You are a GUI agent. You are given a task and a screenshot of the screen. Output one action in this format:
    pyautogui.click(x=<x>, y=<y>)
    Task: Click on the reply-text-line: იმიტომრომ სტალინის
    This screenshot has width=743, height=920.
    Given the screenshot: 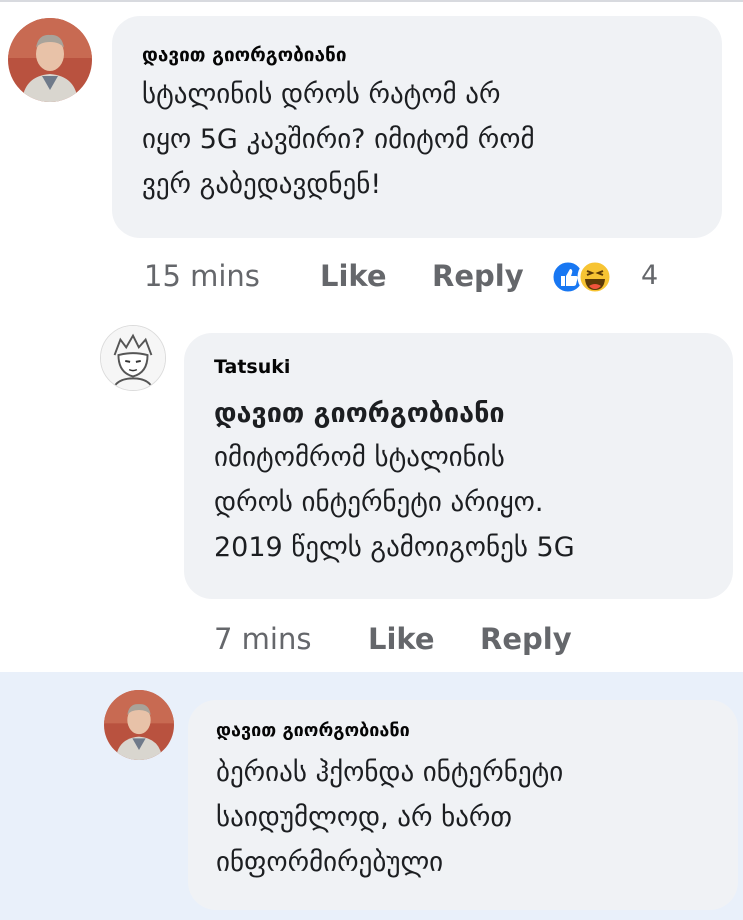 What is the action you would take?
    pyautogui.click(x=359, y=457)
    